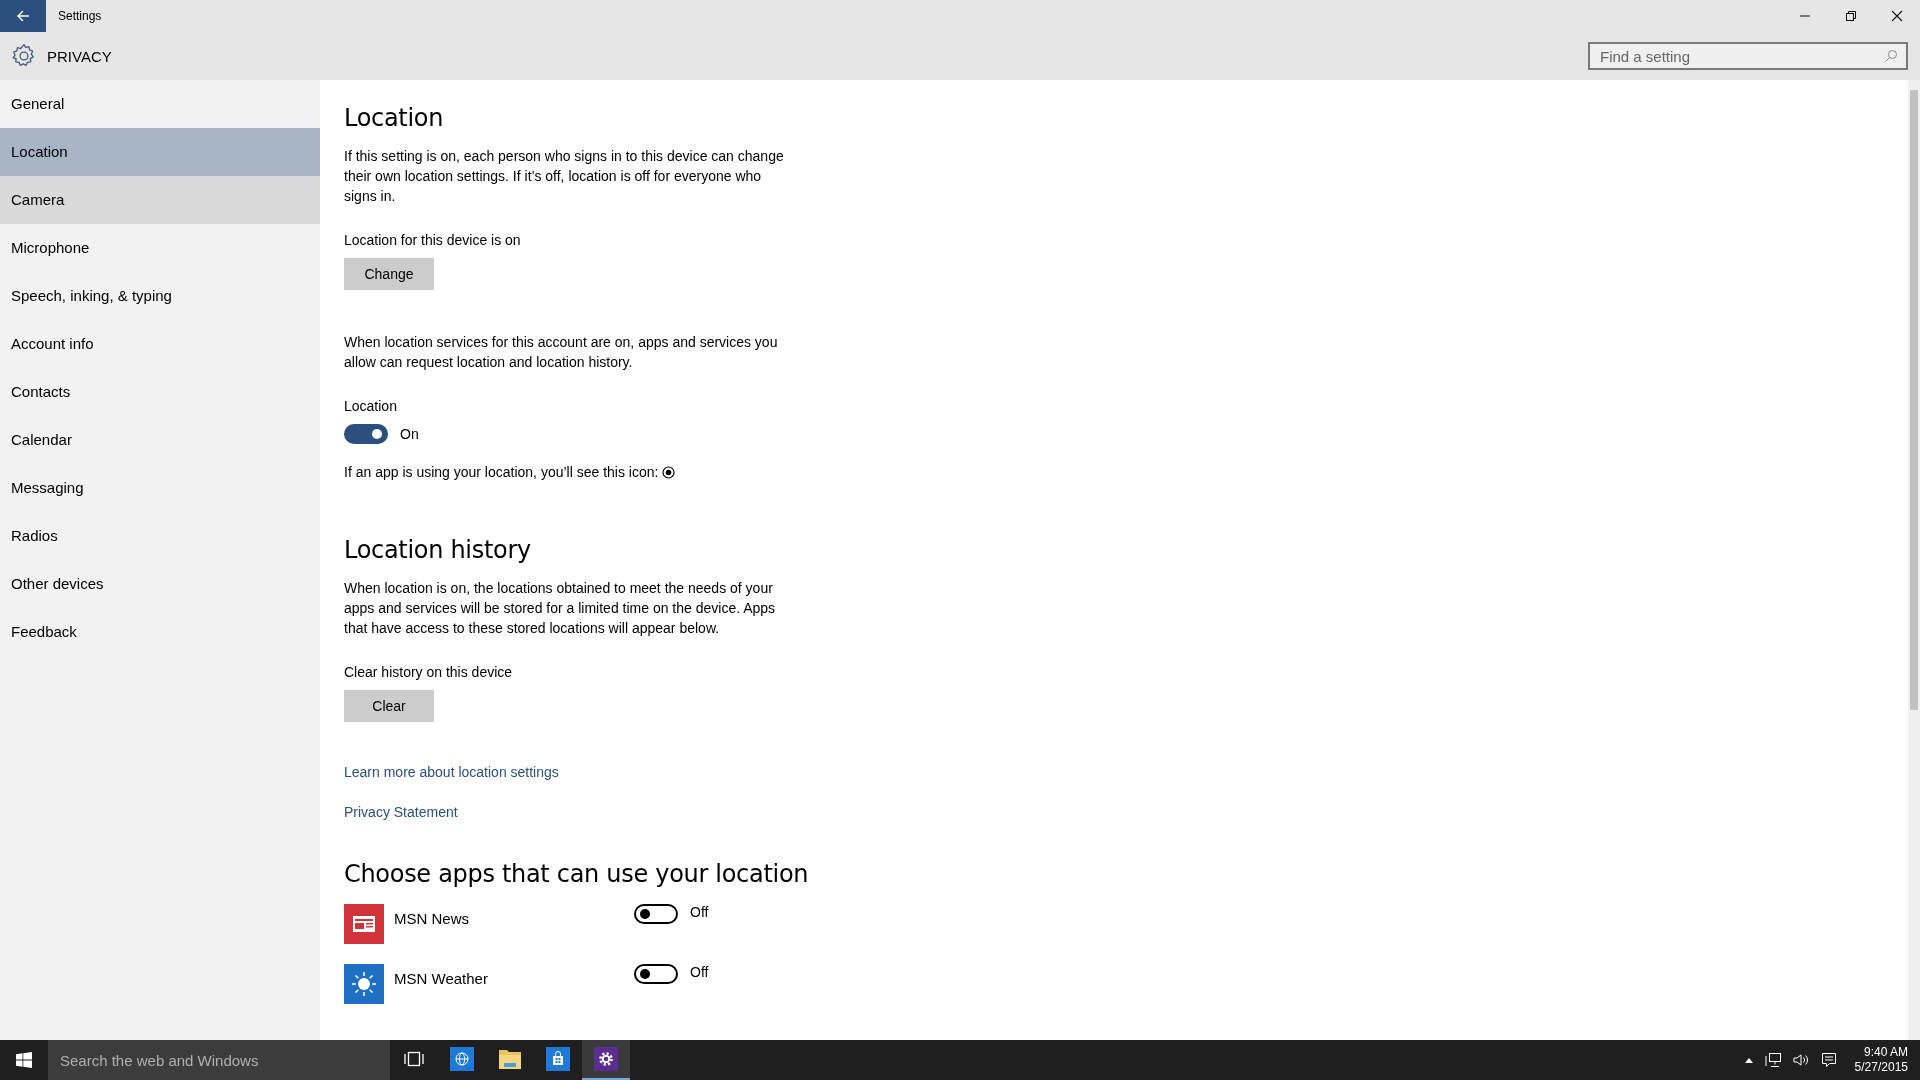 The image size is (1920, 1080). What do you see at coordinates (584, 772) in the screenshot?
I see `link: Learn more about location settings` at bounding box center [584, 772].